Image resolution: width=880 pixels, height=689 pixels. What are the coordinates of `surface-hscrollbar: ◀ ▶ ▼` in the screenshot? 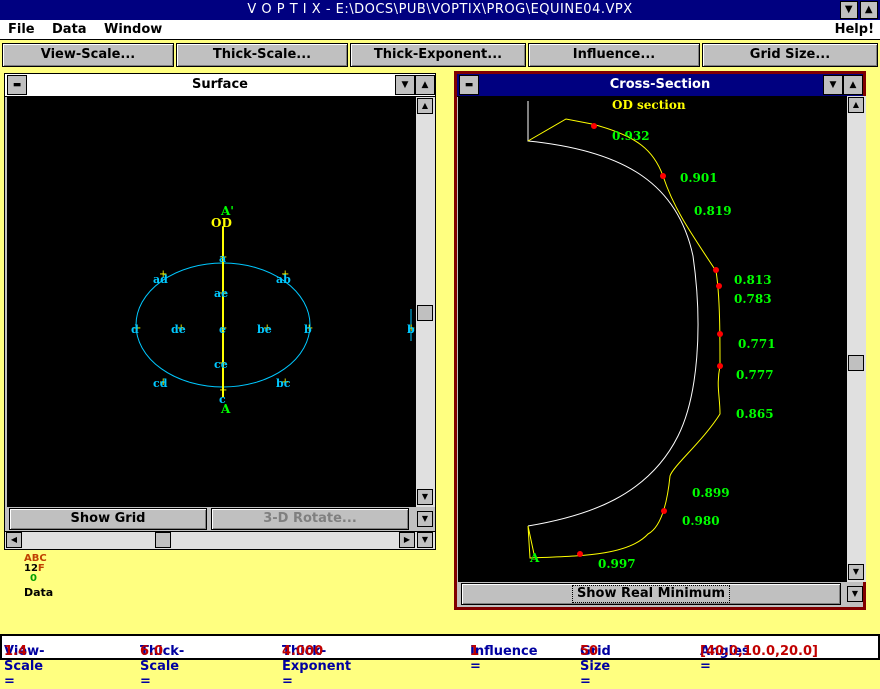 It's located at (220, 540).